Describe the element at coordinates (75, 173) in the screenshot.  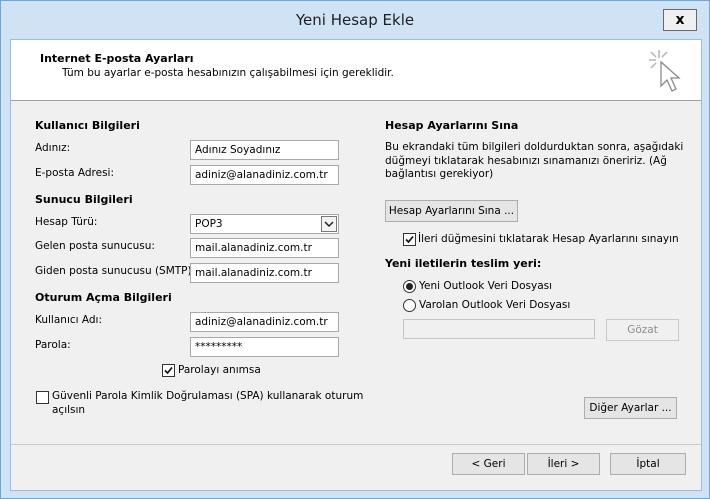
I see `email-label: E-posta Adresi:` at that location.